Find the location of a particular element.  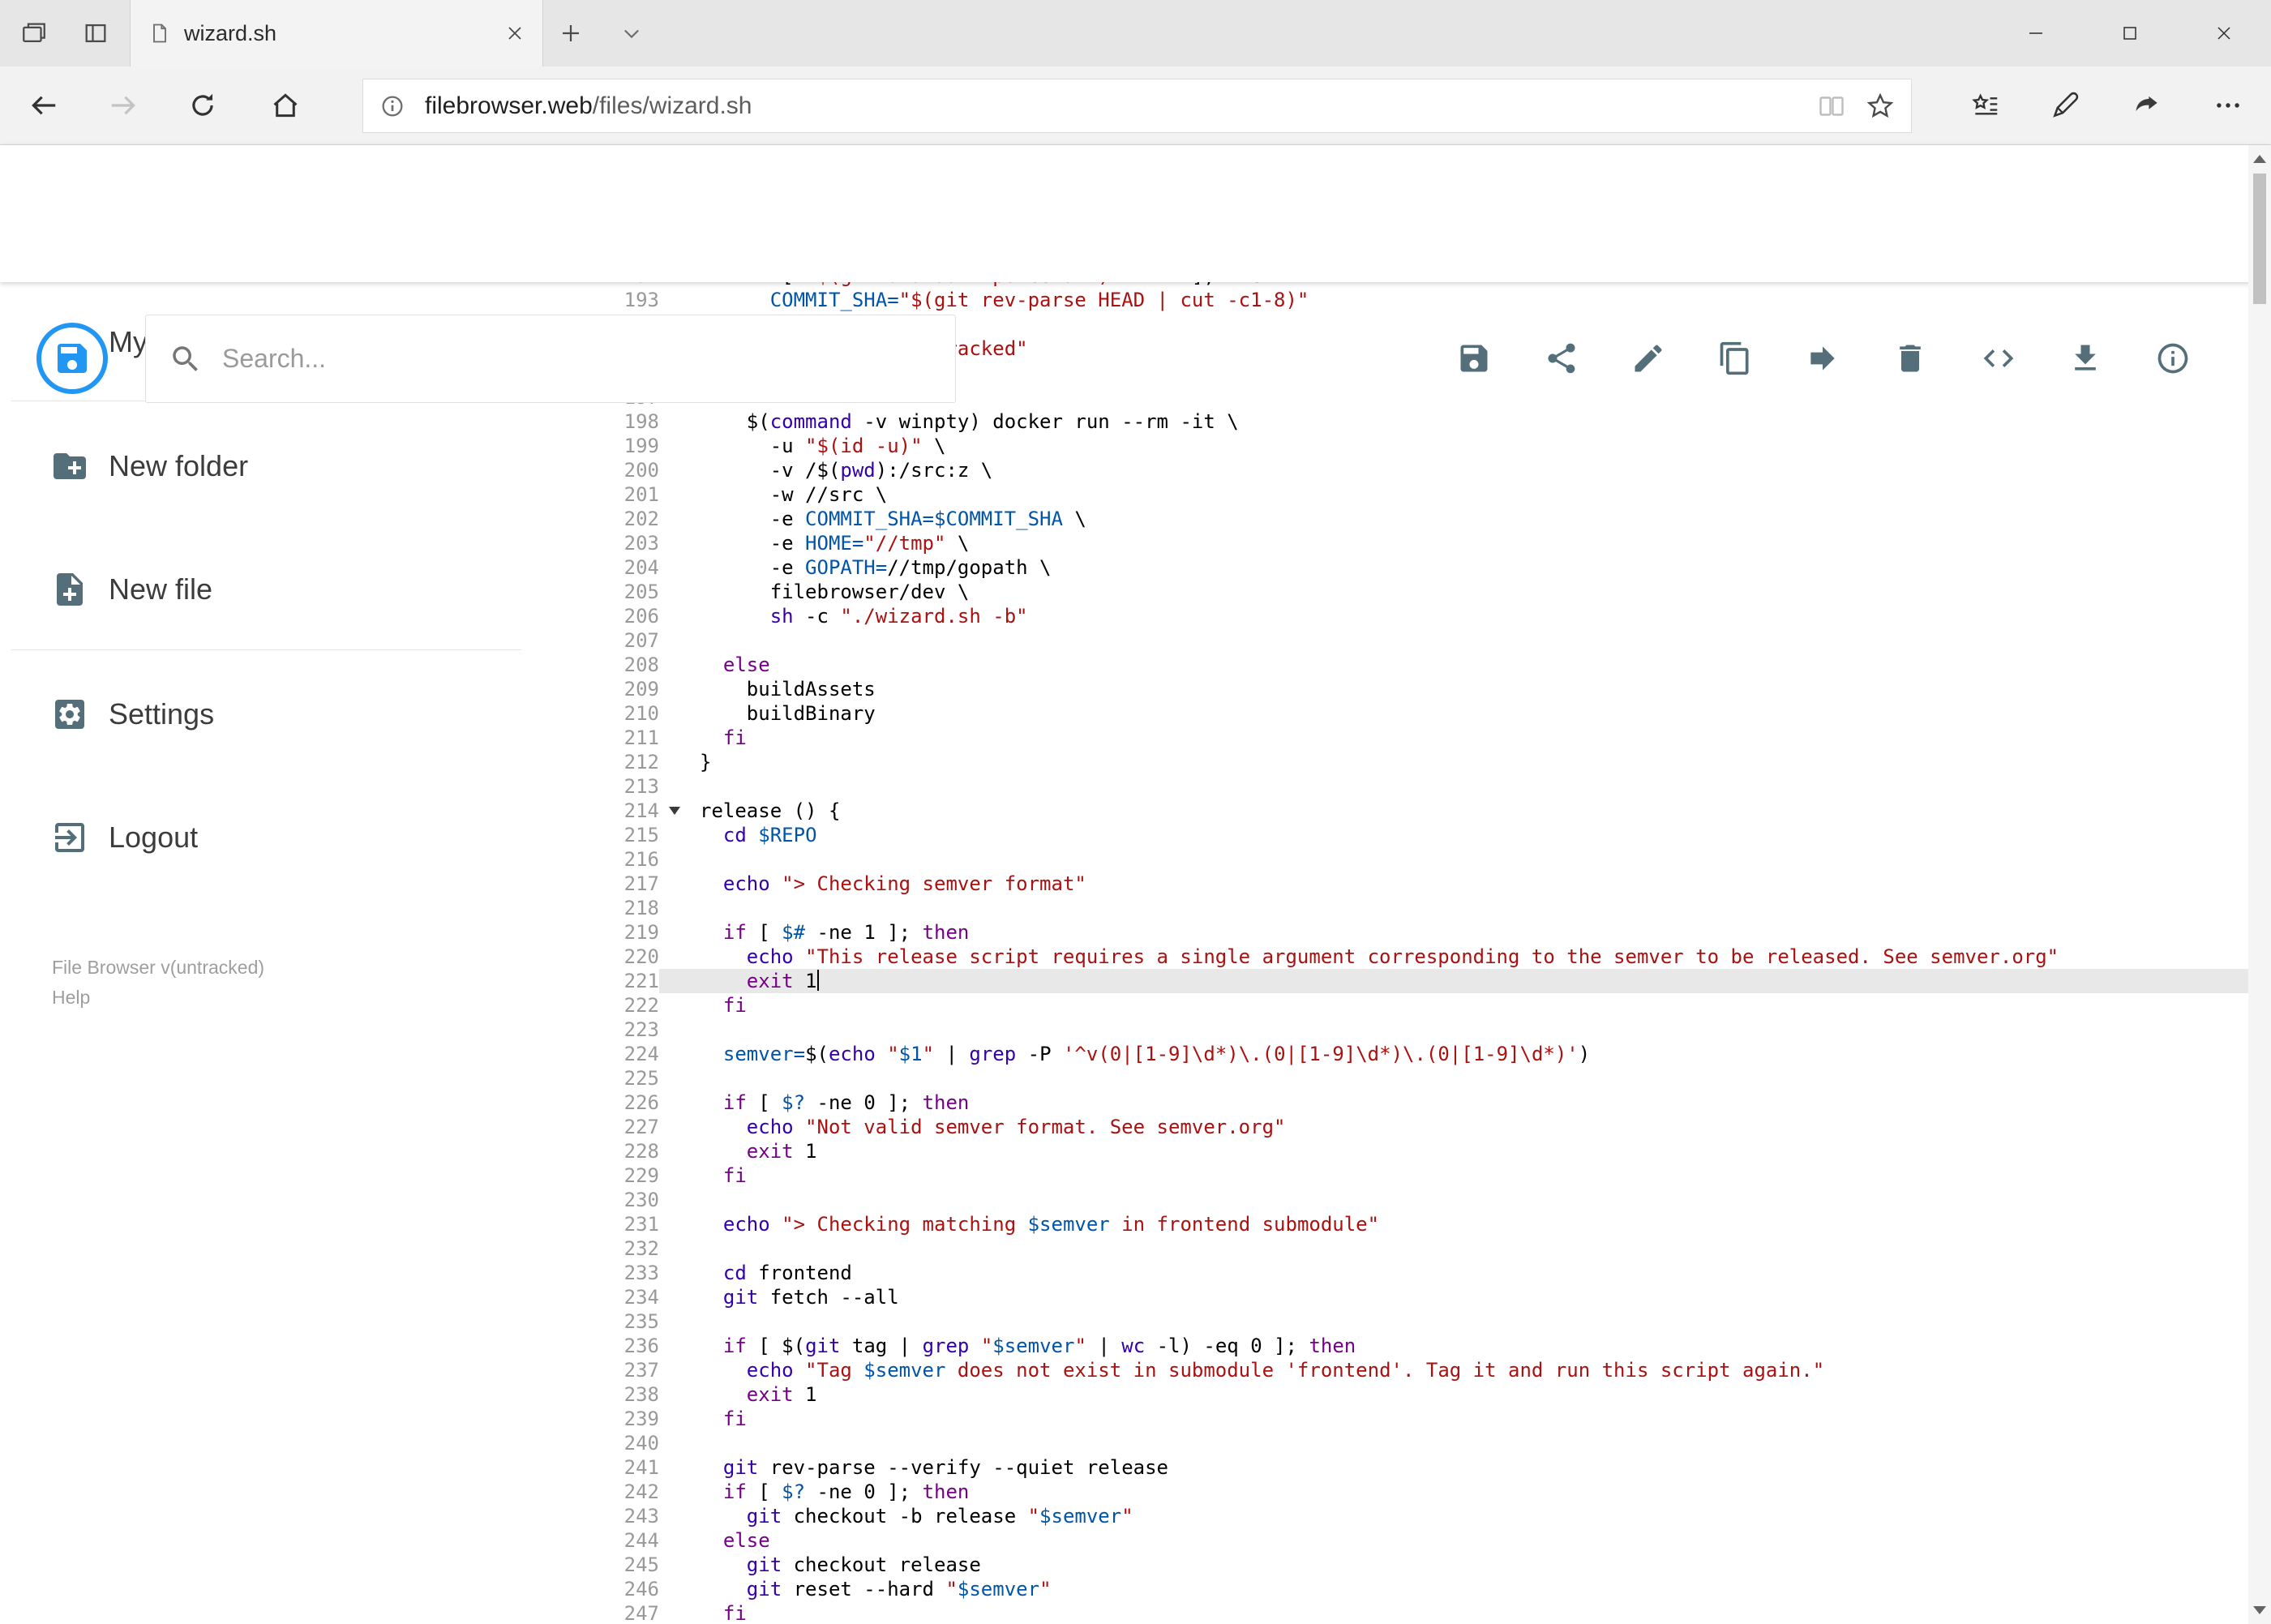

code-line-text: -e GOPATH=//tmp/gopath \ is located at coordinates (1453, 568).